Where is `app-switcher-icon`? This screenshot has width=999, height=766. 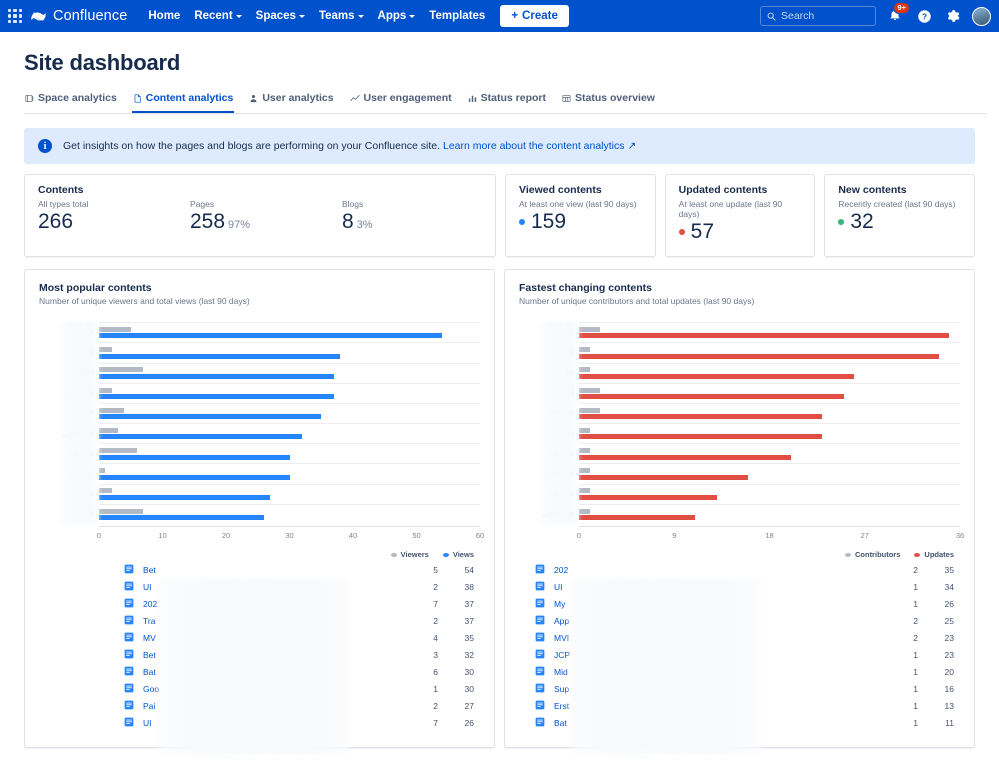
app-switcher-icon is located at coordinates (15, 16).